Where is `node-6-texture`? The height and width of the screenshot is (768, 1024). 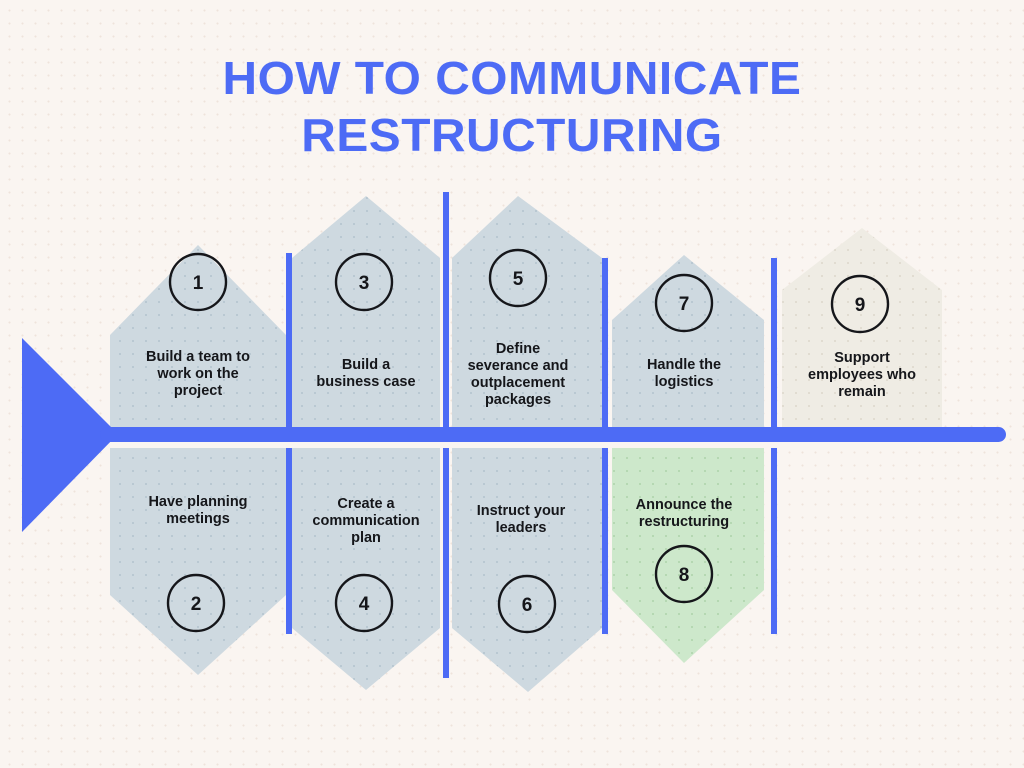
node-6-texture is located at coordinates (527, 570).